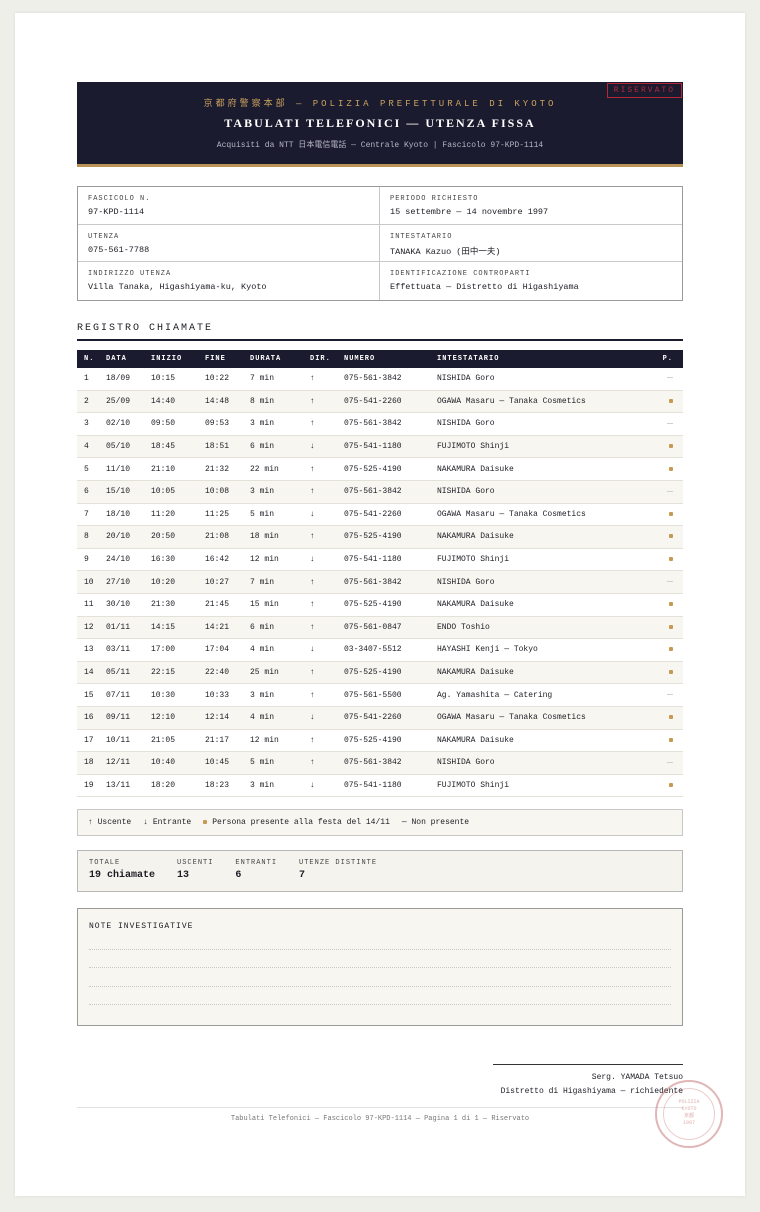  I want to click on cell-inizio: 17:00, so click(171, 650).